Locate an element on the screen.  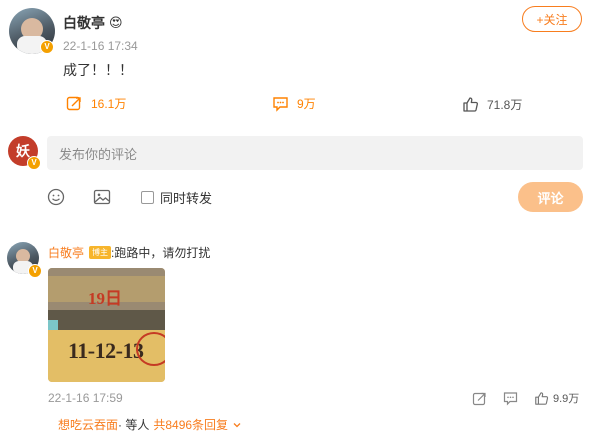
share-icon is located at coordinates (479, 399).